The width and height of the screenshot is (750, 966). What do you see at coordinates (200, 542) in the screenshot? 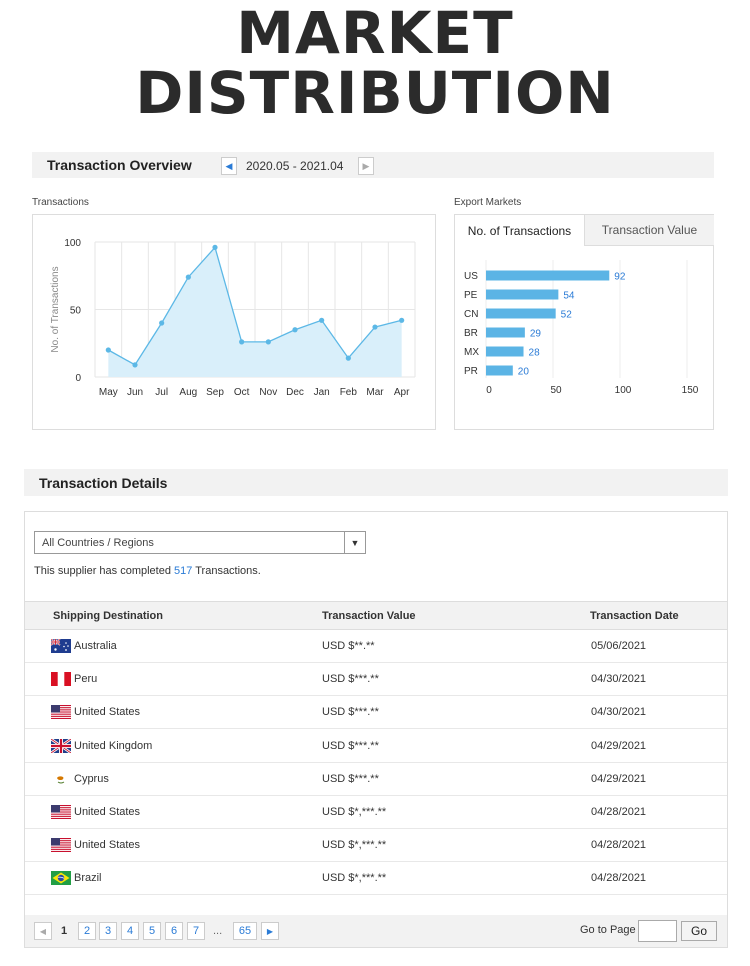
I see `country-filter-select: All Countries / Regions ▼` at bounding box center [200, 542].